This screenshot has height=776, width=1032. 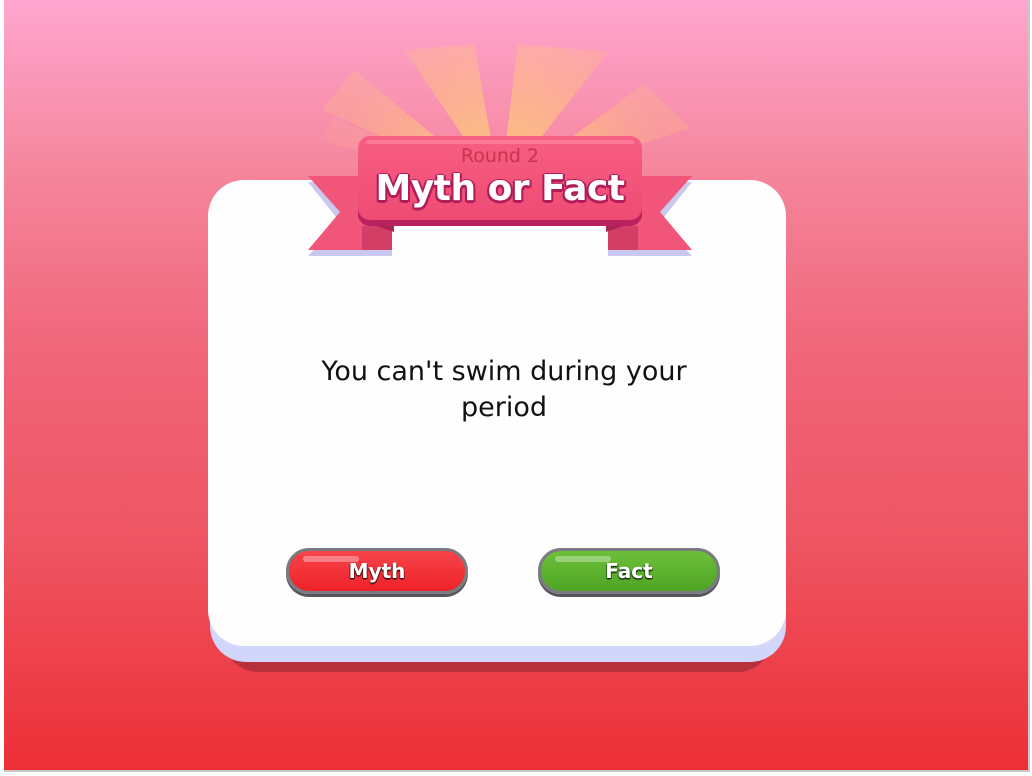 I want to click on game-title: Myth or Fact, so click(x=500, y=188).